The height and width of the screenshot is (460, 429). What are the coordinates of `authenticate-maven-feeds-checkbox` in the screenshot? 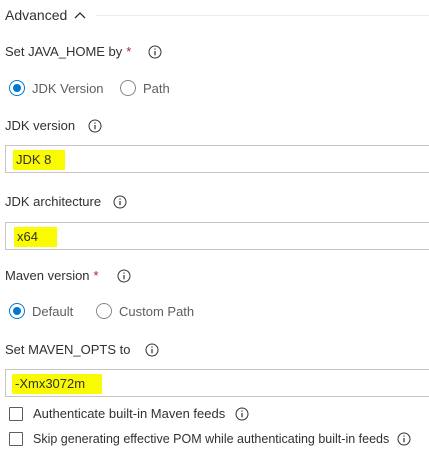 It's located at (16, 413).